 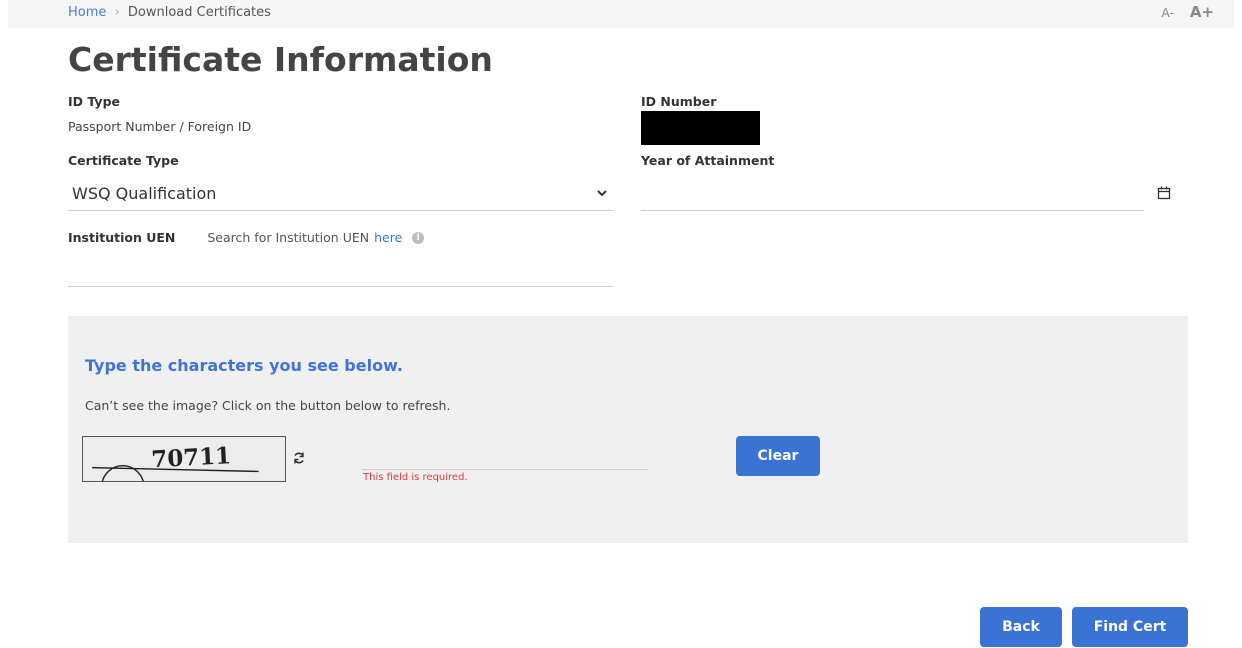 I want to click on chevron-down-icon, so click(x=602, y=193).